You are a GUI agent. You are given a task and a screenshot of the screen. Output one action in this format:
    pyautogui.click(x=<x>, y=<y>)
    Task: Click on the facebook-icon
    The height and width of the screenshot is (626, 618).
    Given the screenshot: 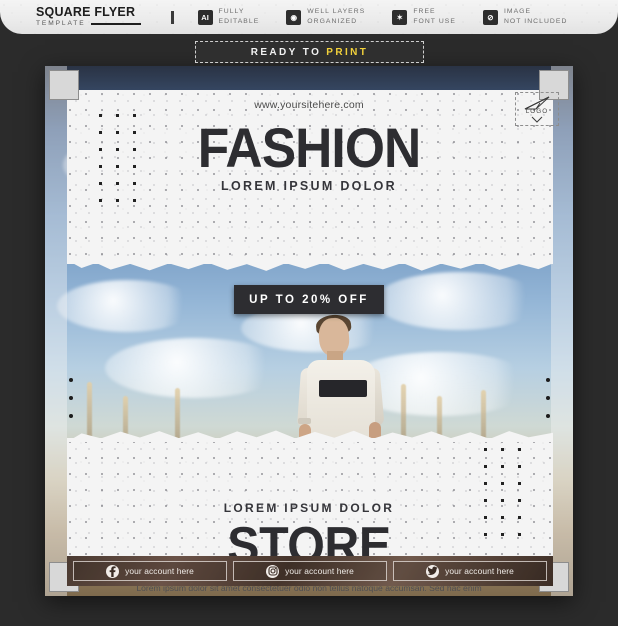 What is the action you would take?
    pyautogui.click(x=113, y=571)
    